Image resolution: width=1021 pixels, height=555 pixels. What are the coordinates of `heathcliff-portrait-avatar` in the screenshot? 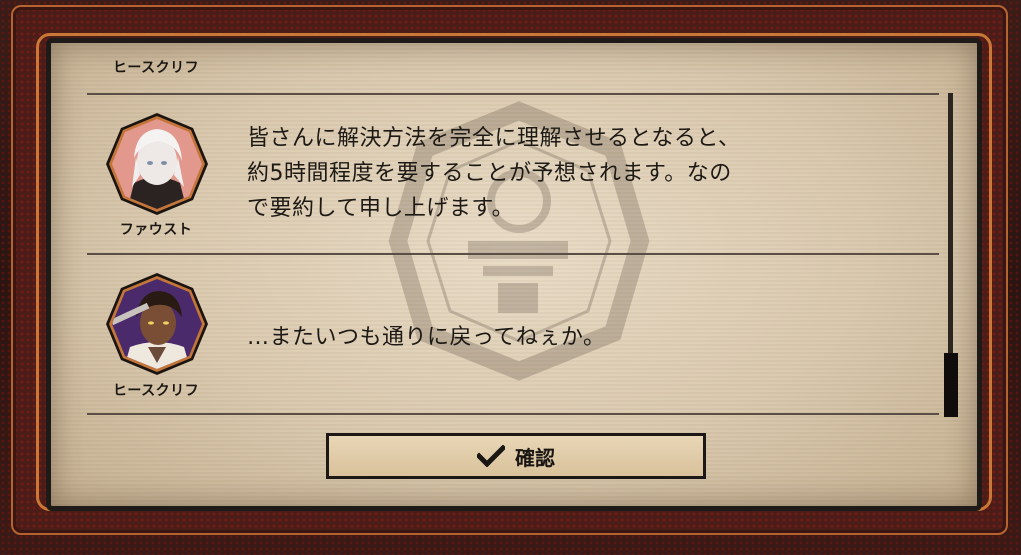 It's located at (157, 324).